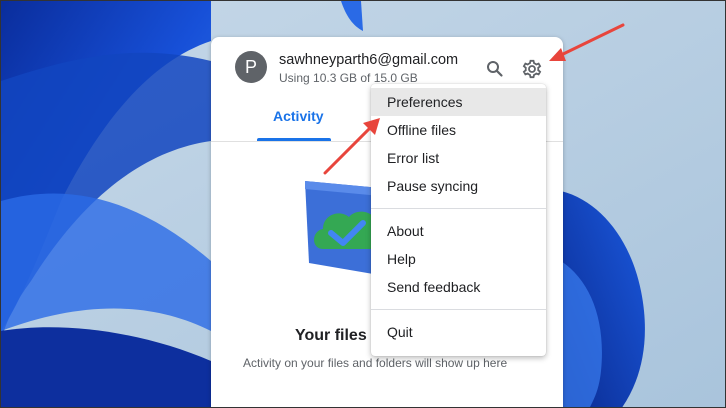 Image resolution: width=726 pixels, height=408 pixels. What do you see at coordinates (298, 116) in the screenshot?
I see `tab-activity: Activity` at bounding box center [298, 116].